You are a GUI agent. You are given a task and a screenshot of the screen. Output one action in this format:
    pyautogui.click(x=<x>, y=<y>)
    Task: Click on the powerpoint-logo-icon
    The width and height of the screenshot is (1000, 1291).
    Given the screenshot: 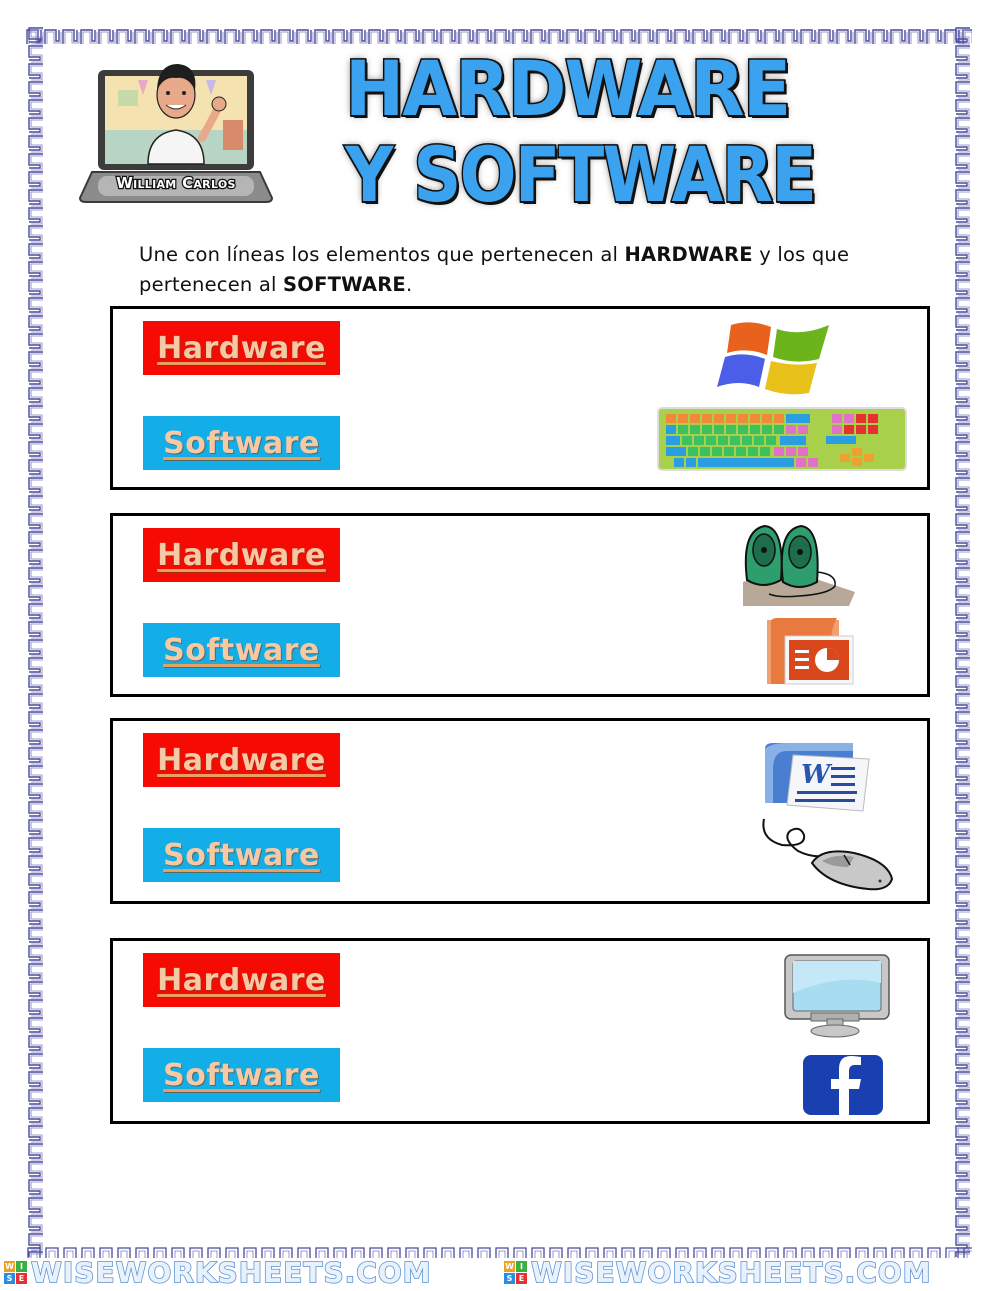 What is the action you would take?
    pyautogui.click(x=809, y=652)
    